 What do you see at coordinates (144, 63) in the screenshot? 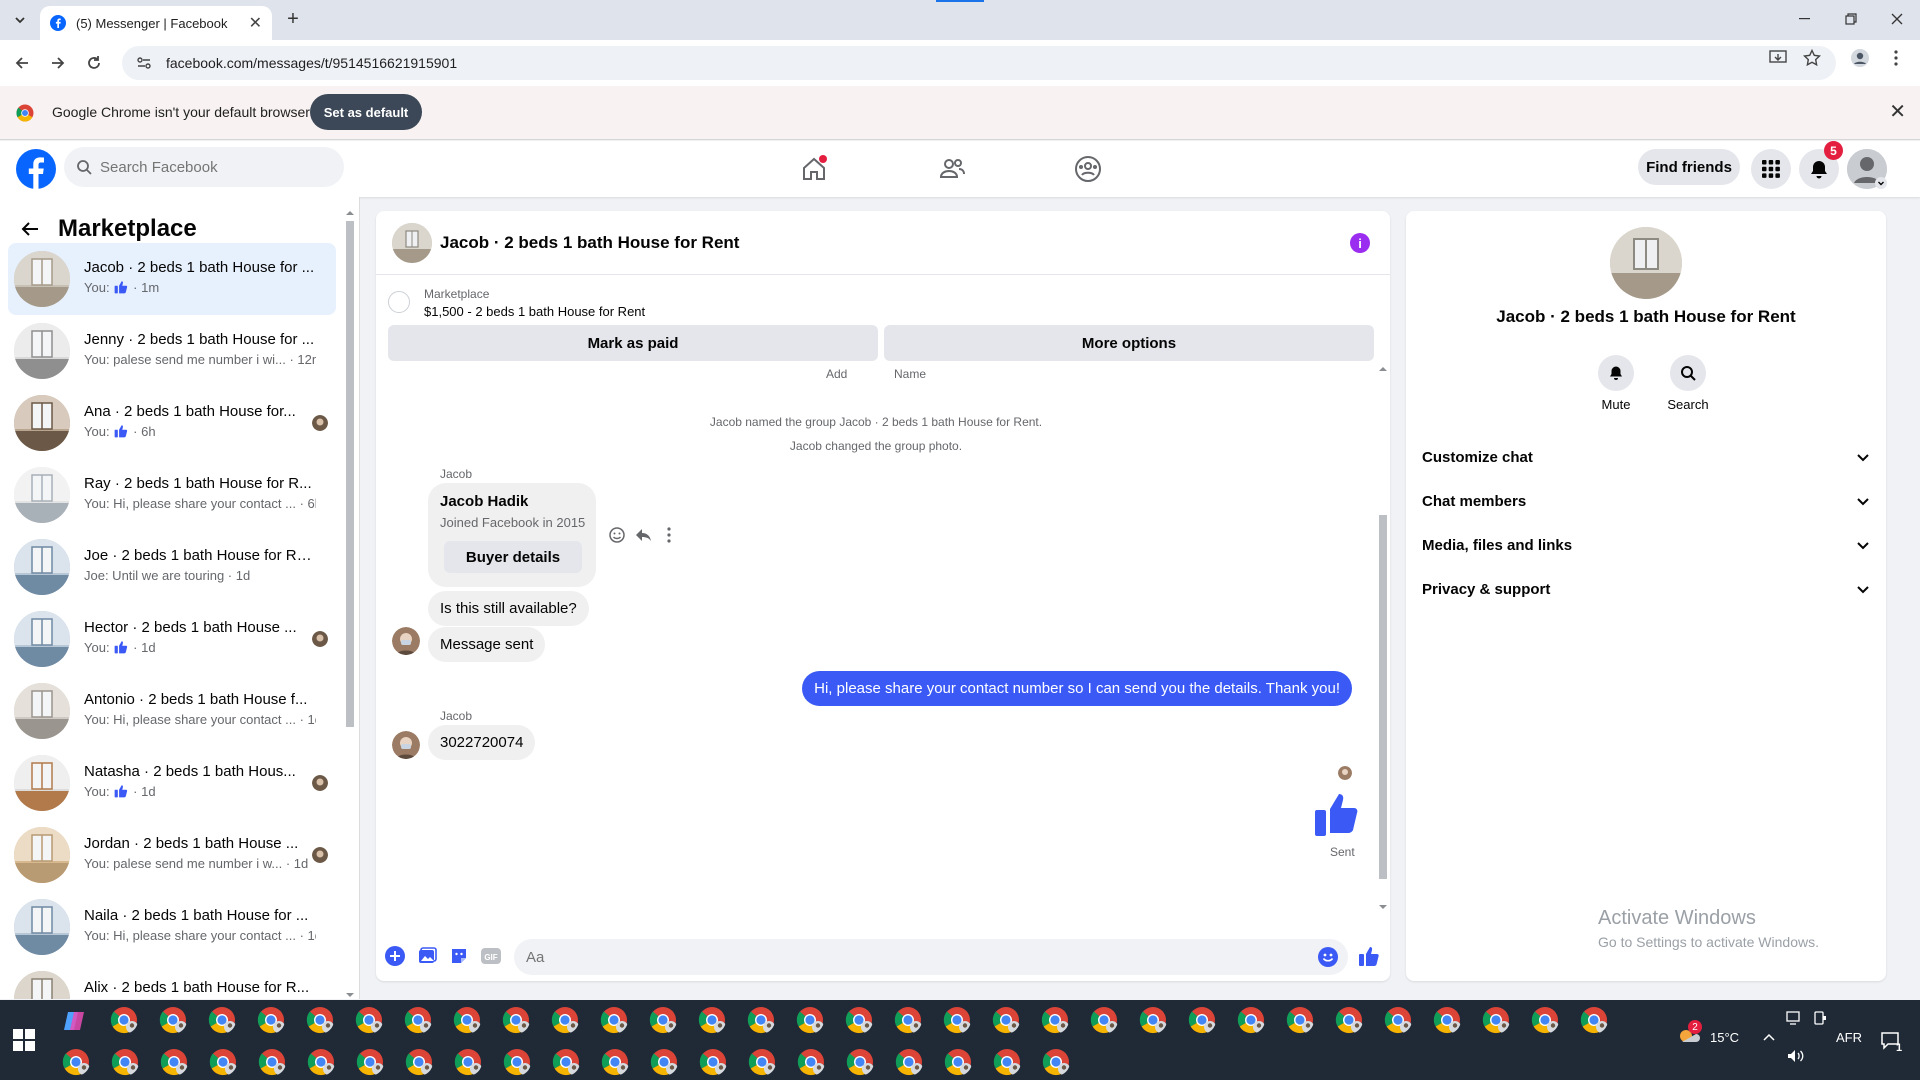
I see `site-settings-icon` at bounding box center [144, 63].